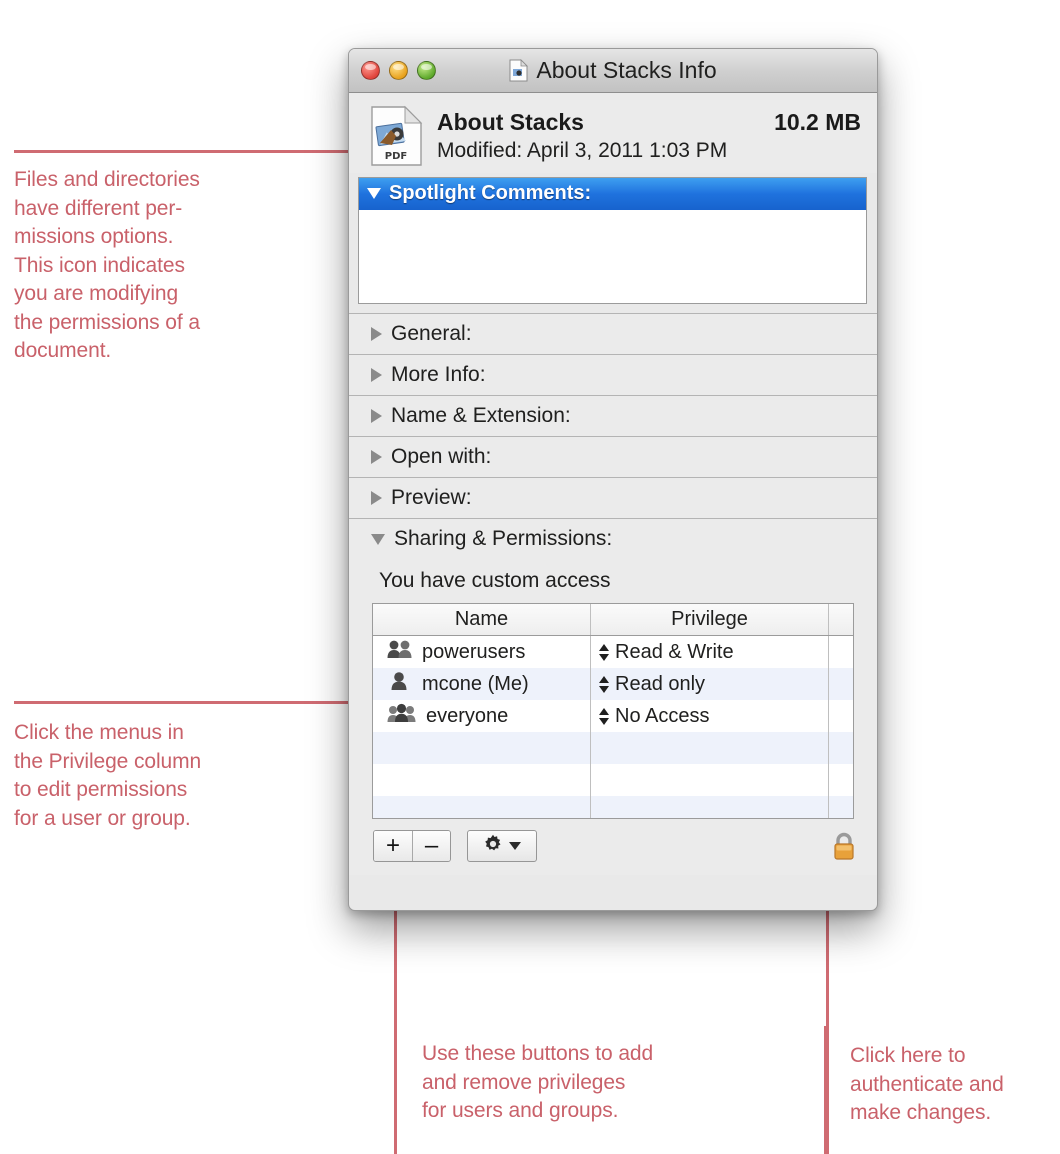  What do you see at coordinates (400, 652) in the screenshot?
I see `group-icon` at bounding box center [400, 652].